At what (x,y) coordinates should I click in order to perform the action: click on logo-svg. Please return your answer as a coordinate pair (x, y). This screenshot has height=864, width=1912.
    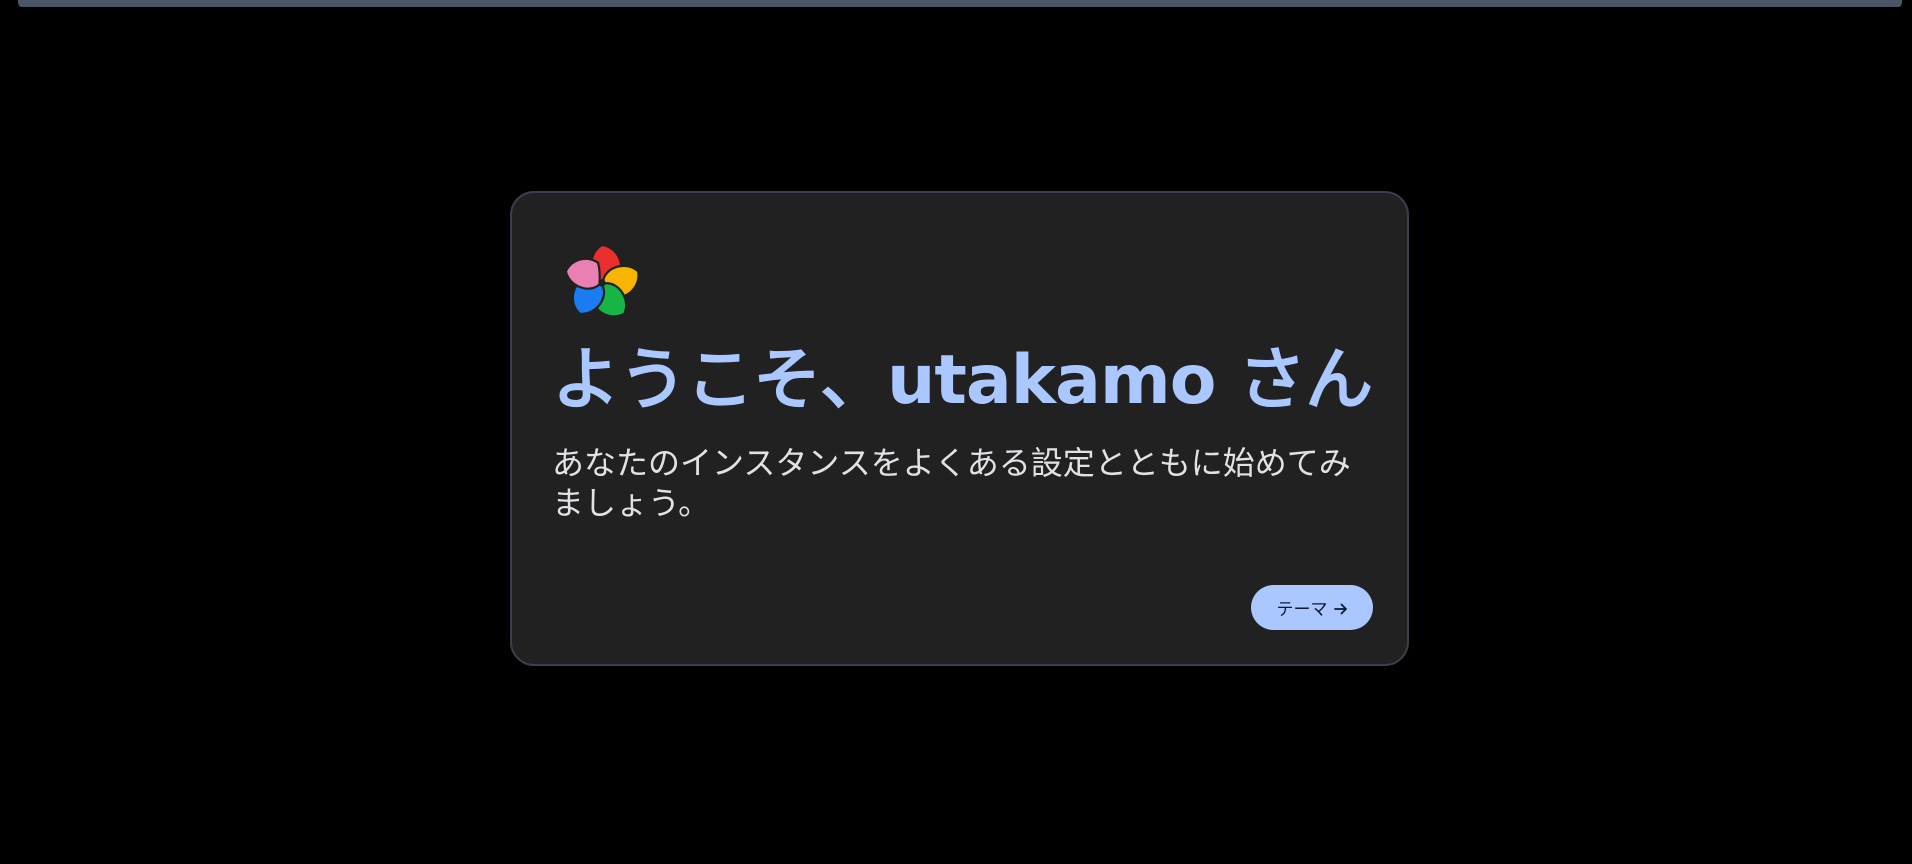
    Looking at the image, I should click on (602, 280).